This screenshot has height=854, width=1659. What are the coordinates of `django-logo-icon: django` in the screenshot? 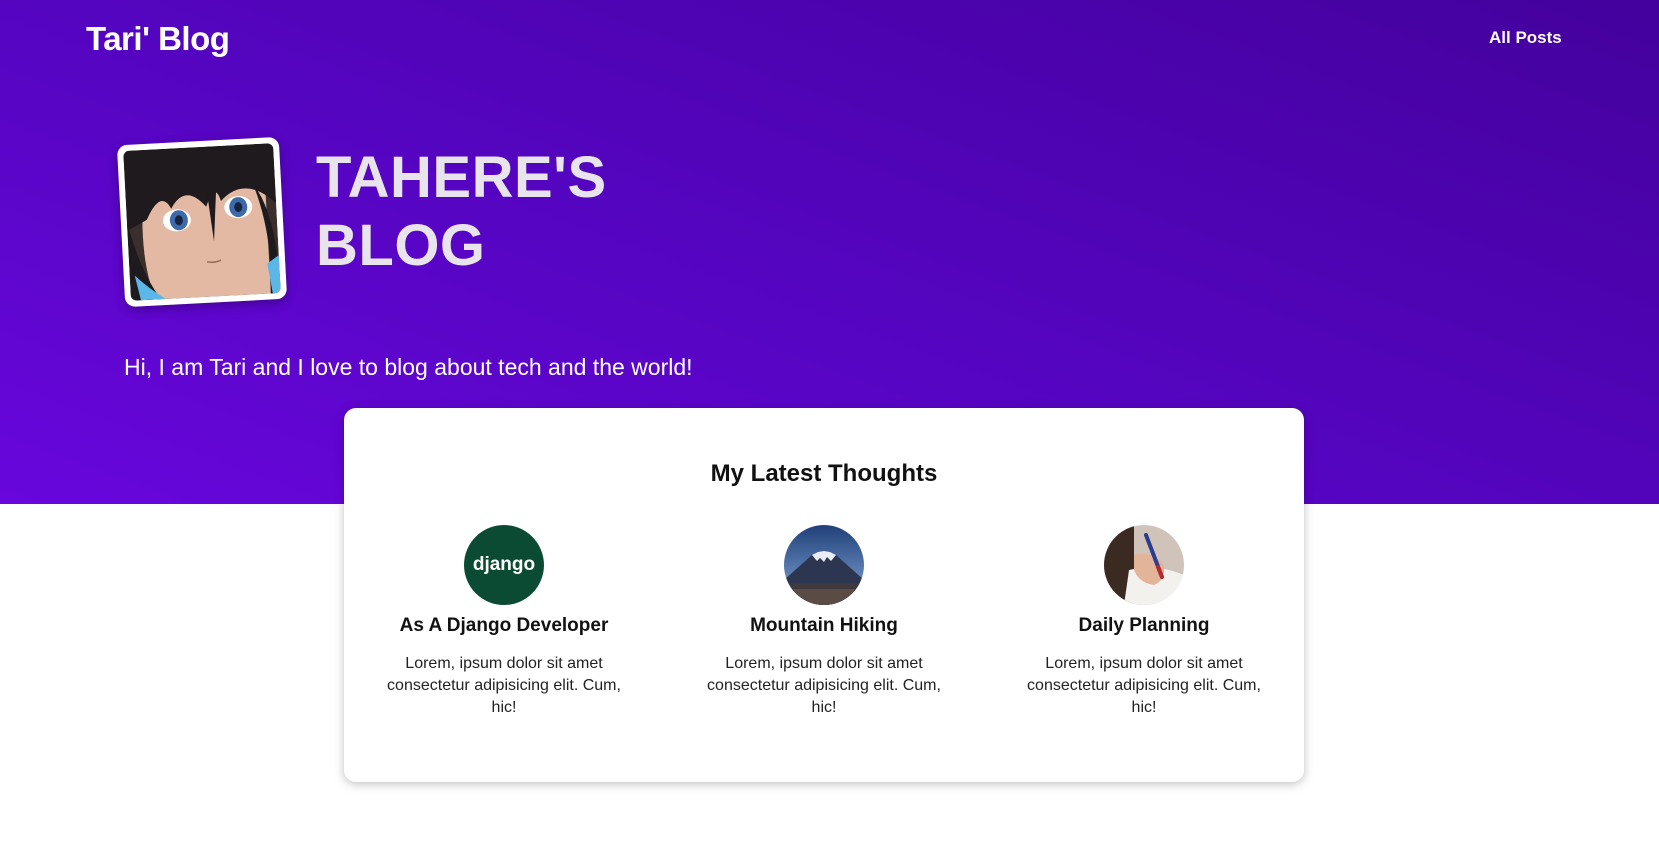 It's located at (504, 565).